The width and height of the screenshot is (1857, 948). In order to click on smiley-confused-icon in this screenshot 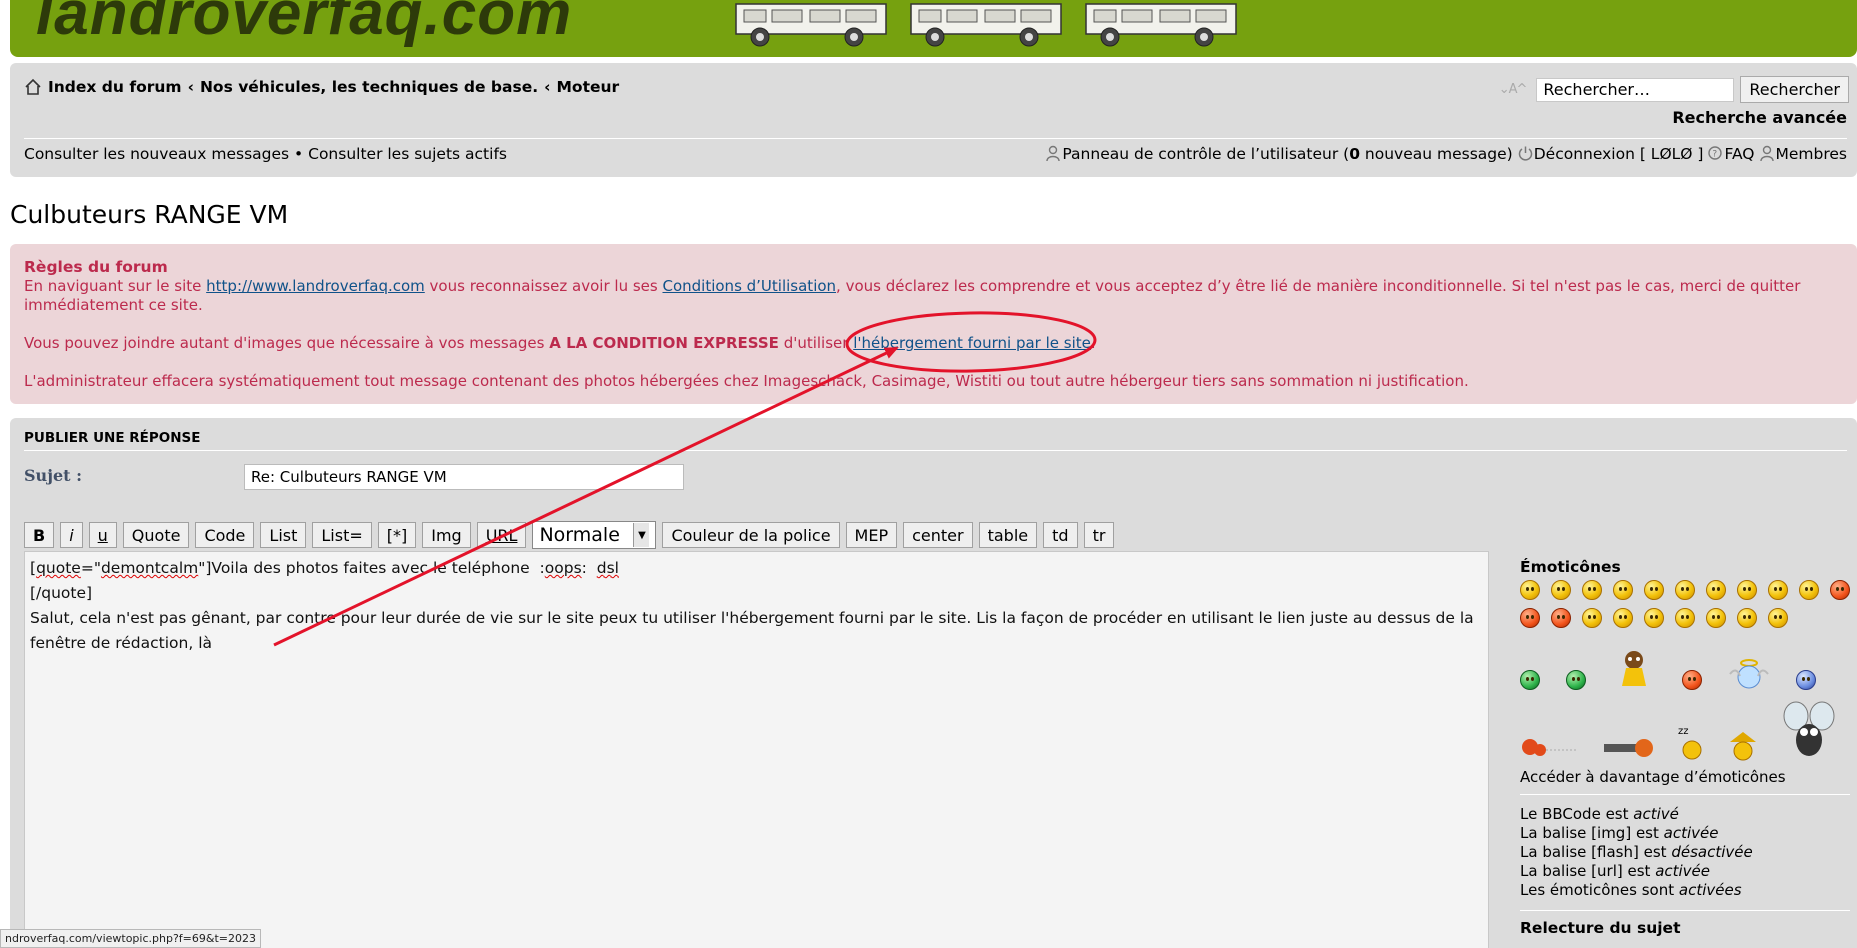, I will do `click(1685, 590)`.